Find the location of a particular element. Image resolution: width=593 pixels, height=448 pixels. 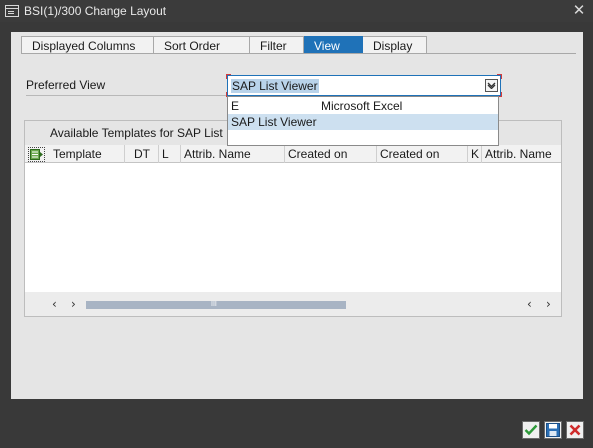

option-text: Microsoft Excel is located at coordinates (362, 106).